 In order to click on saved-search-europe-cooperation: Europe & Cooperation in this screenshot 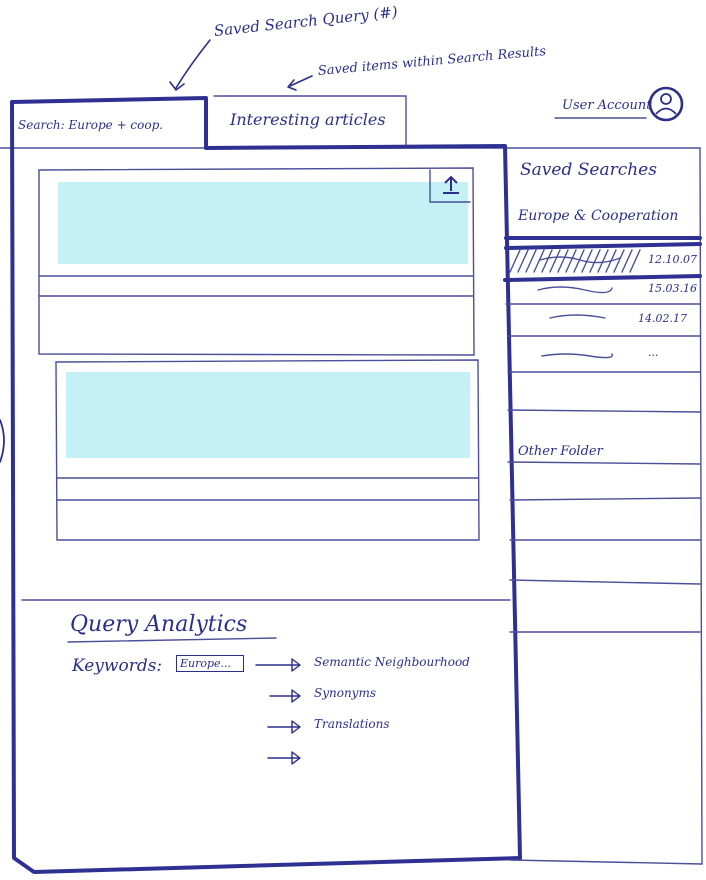, I will do `click(598, 216)`.